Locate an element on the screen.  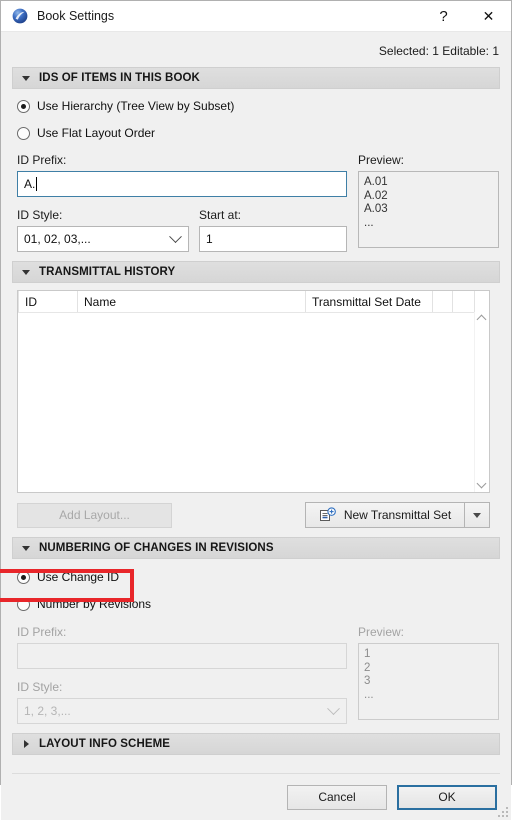
radio-number-by-revisions: Number by Revisions is located at coordinates (258, 604).